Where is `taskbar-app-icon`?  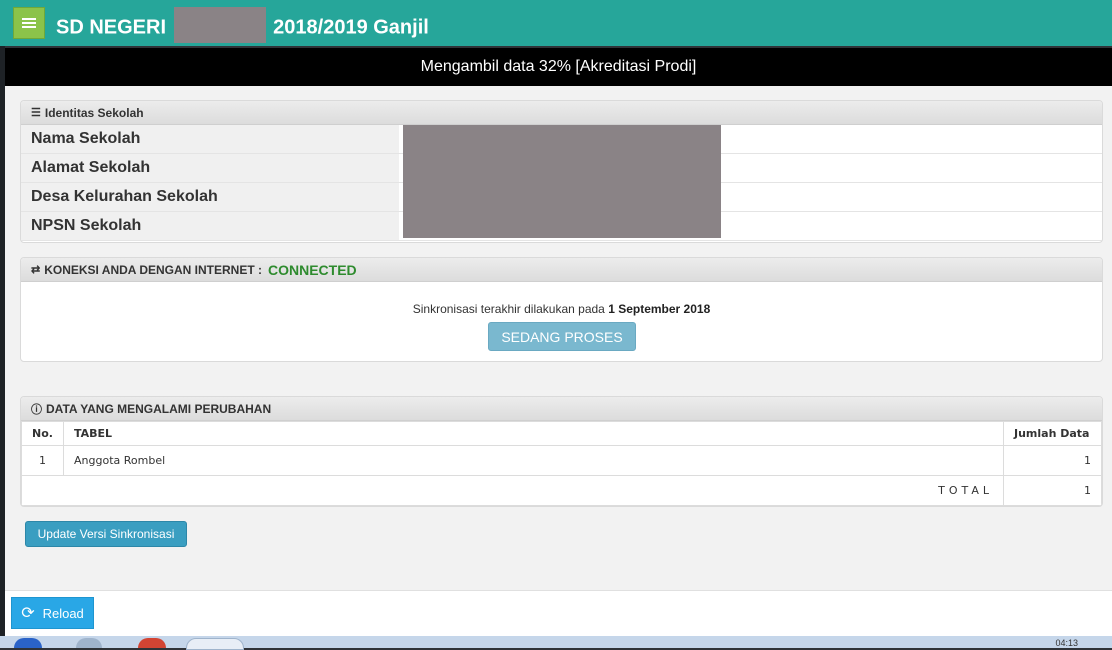
taskbar-app-icon is located at coordinates (89, 643).